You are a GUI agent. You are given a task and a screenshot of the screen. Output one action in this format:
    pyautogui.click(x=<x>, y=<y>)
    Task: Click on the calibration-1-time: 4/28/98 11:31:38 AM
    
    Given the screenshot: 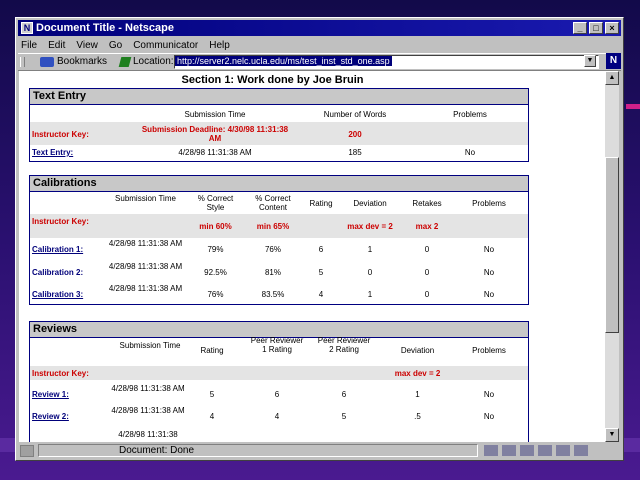 What is the action you would take?
    pyautogui.click(x=145, y=243)
    